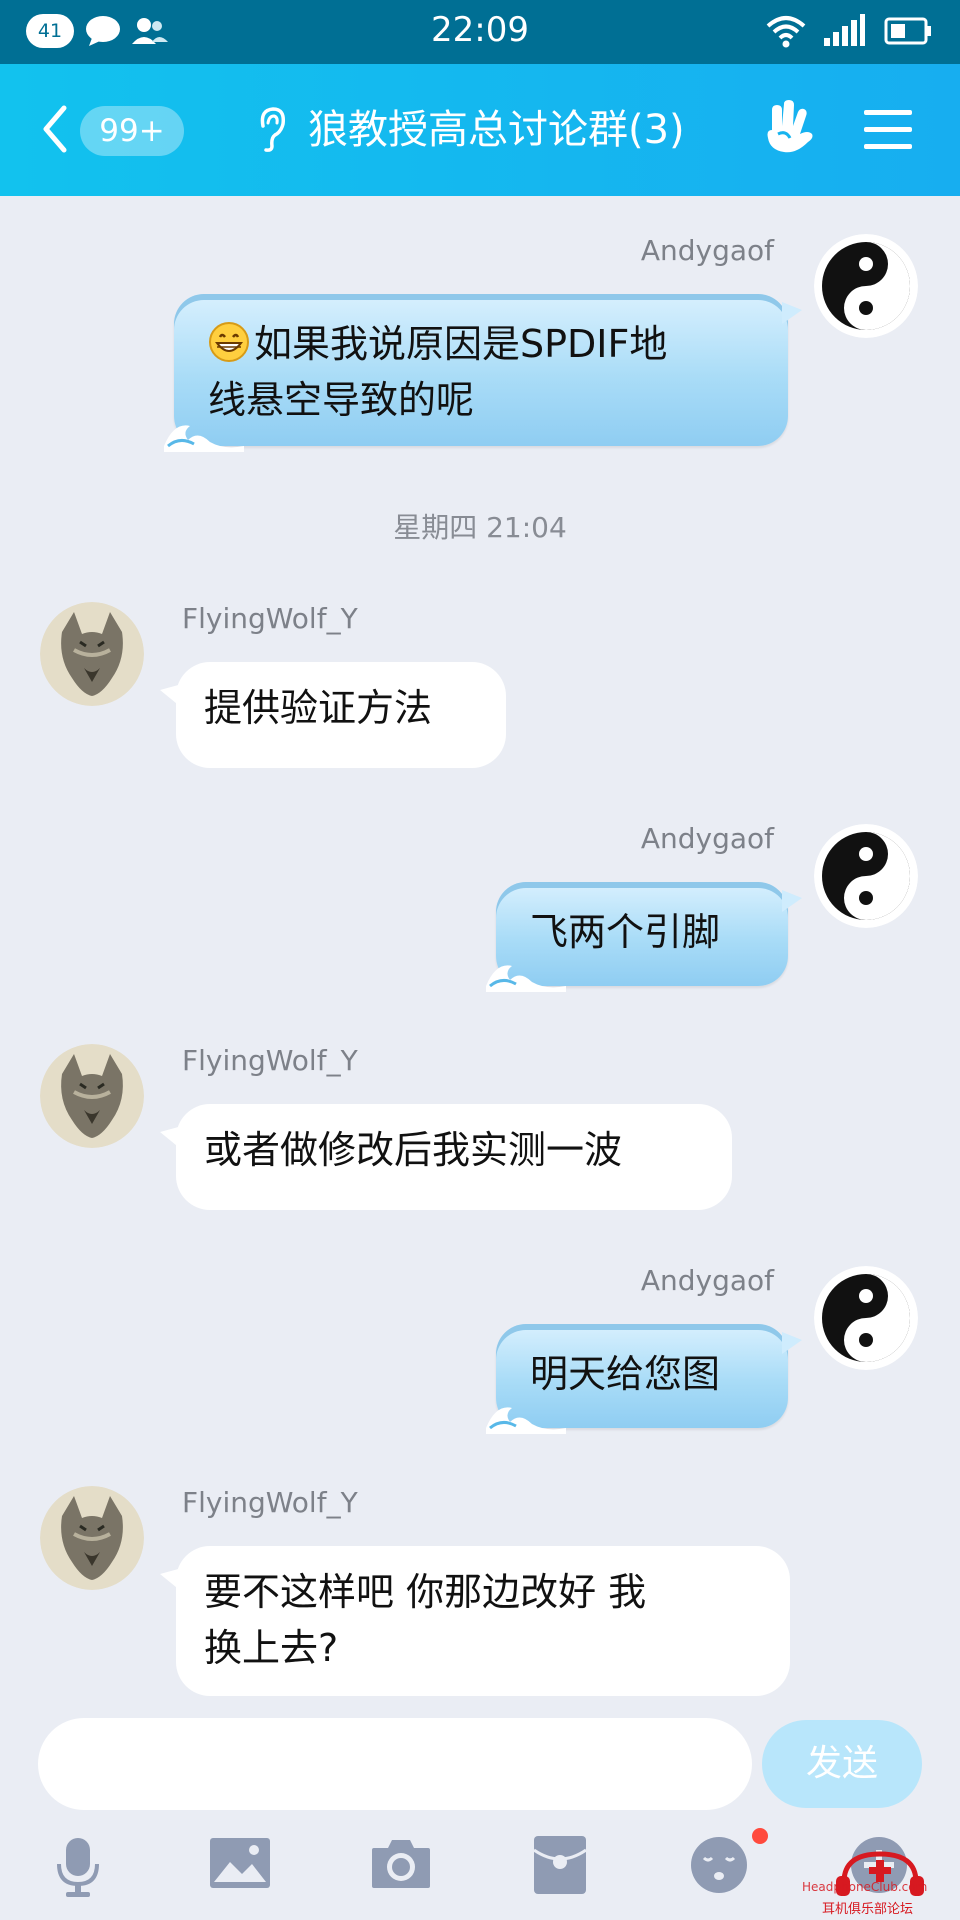 The height and width of the screenshot is (1920, 960). I want to click on message-bubble-outgoing: 飞两个引脚, so click(644, 937).